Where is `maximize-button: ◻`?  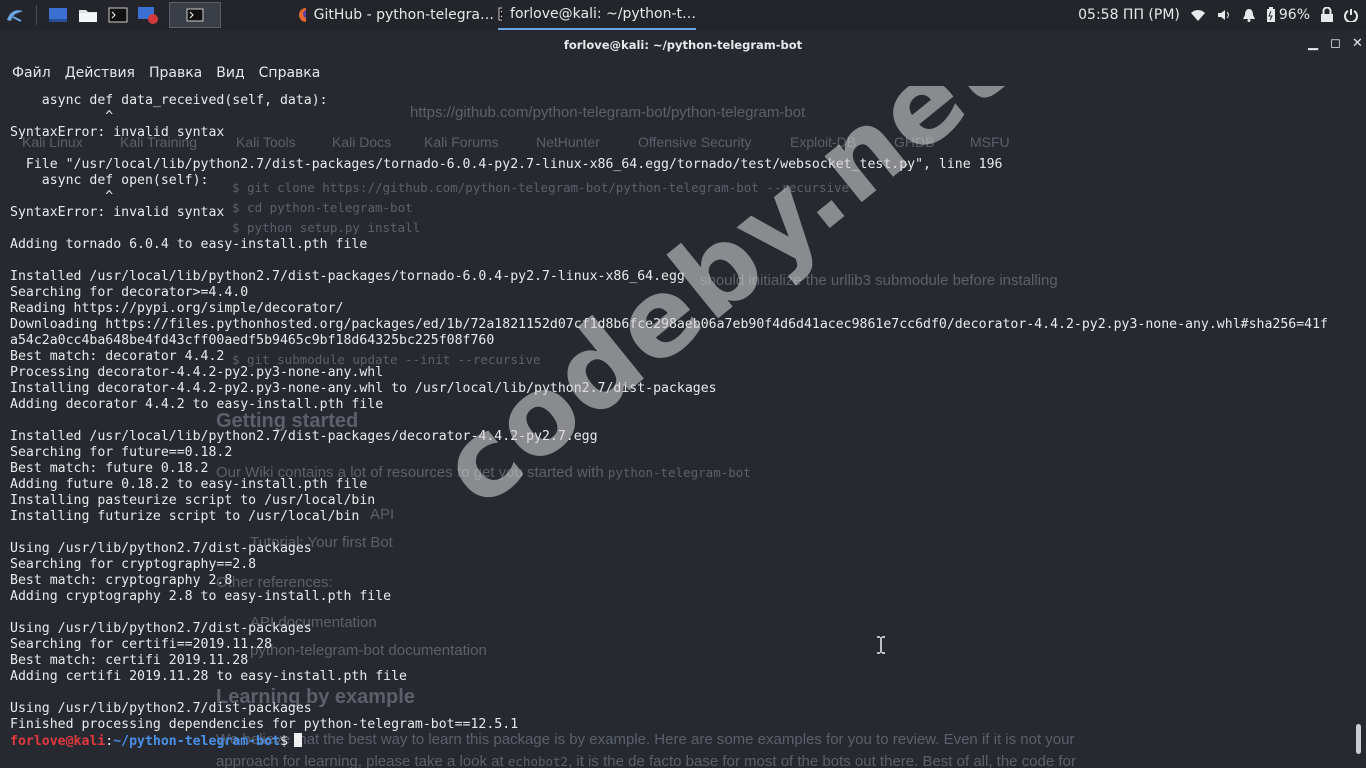
maximize-button: ◻ is located at coordinates (1335, 43).